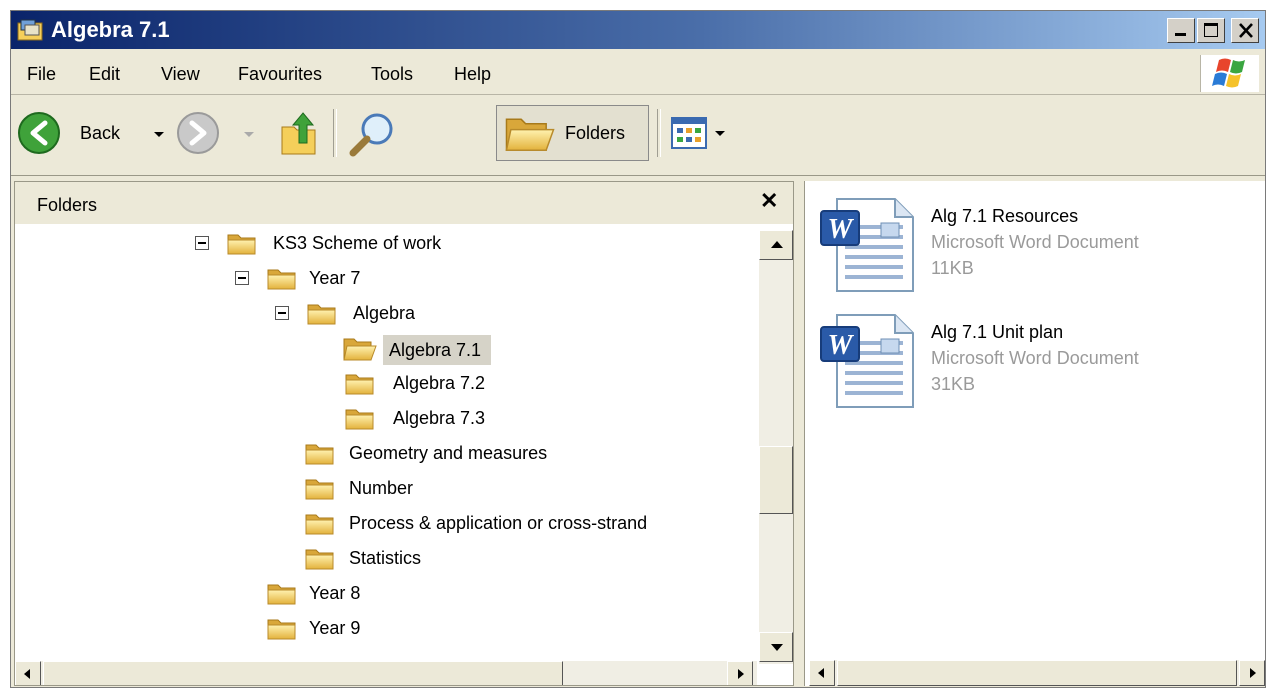 The height and width of the screenshot is (691, 1271). I want to click on arrow-left-icon, so click(821, 673).